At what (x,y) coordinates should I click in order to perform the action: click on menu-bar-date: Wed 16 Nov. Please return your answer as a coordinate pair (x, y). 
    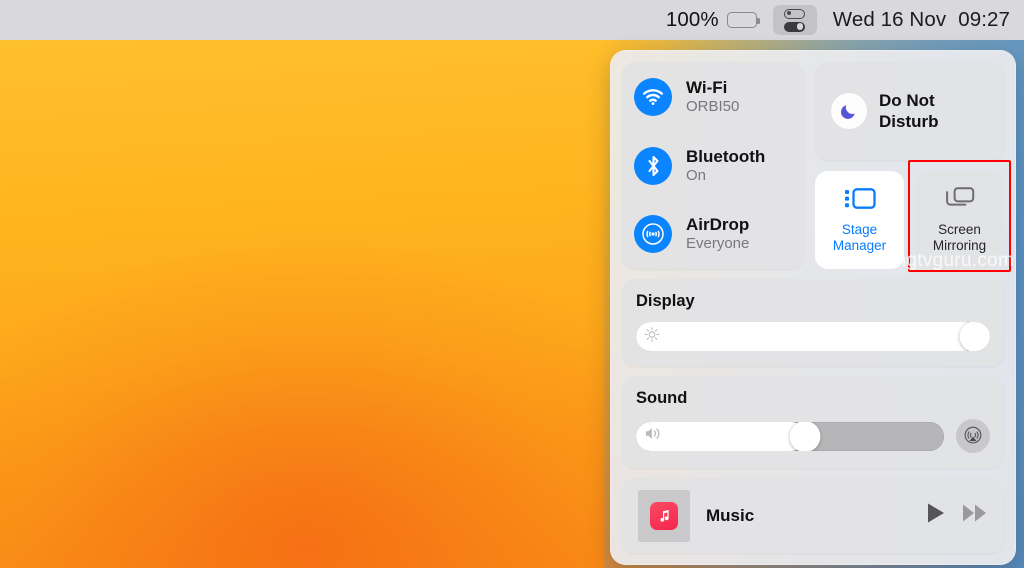
    Looking at the image, I should click on (889, 19).